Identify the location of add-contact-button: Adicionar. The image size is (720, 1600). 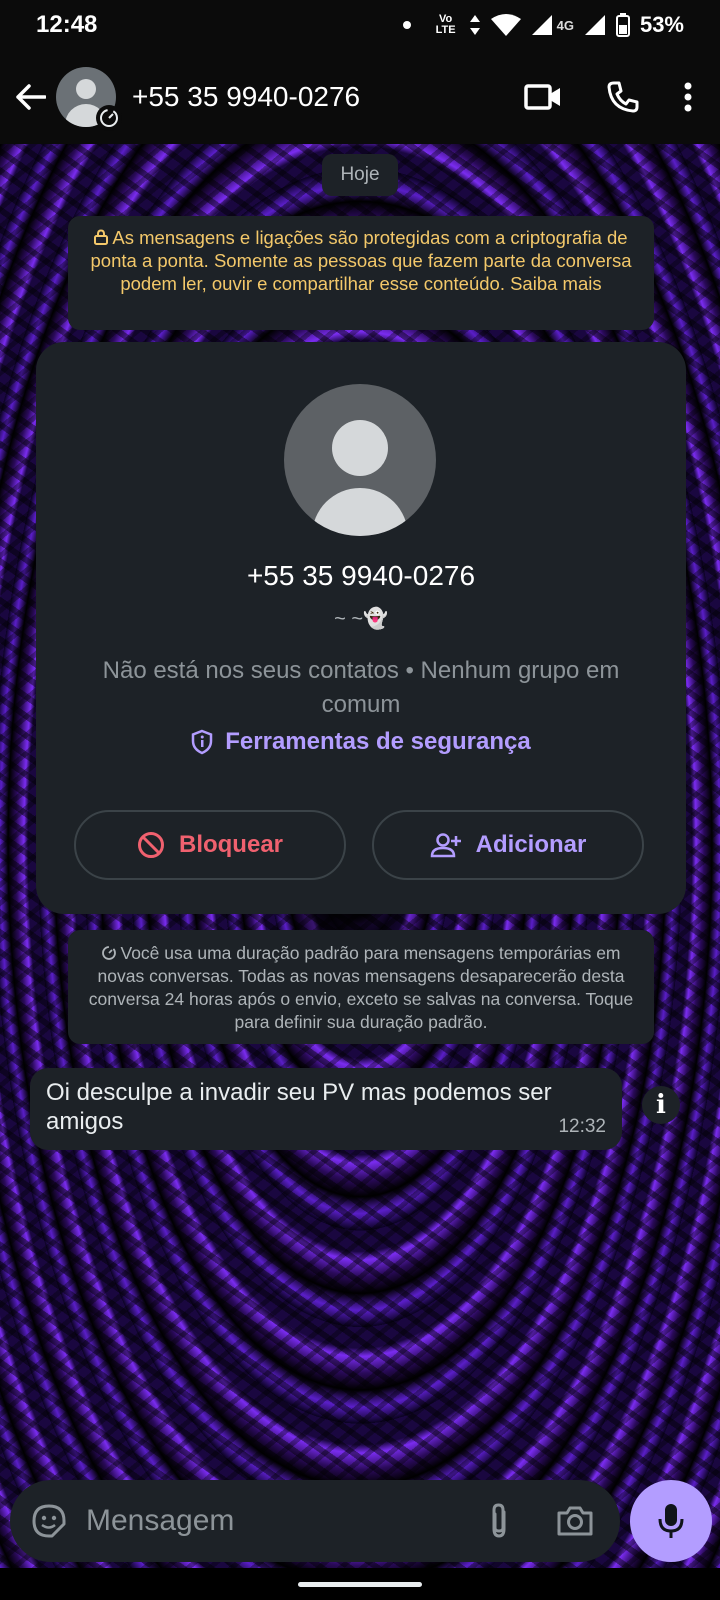
(508, 845).